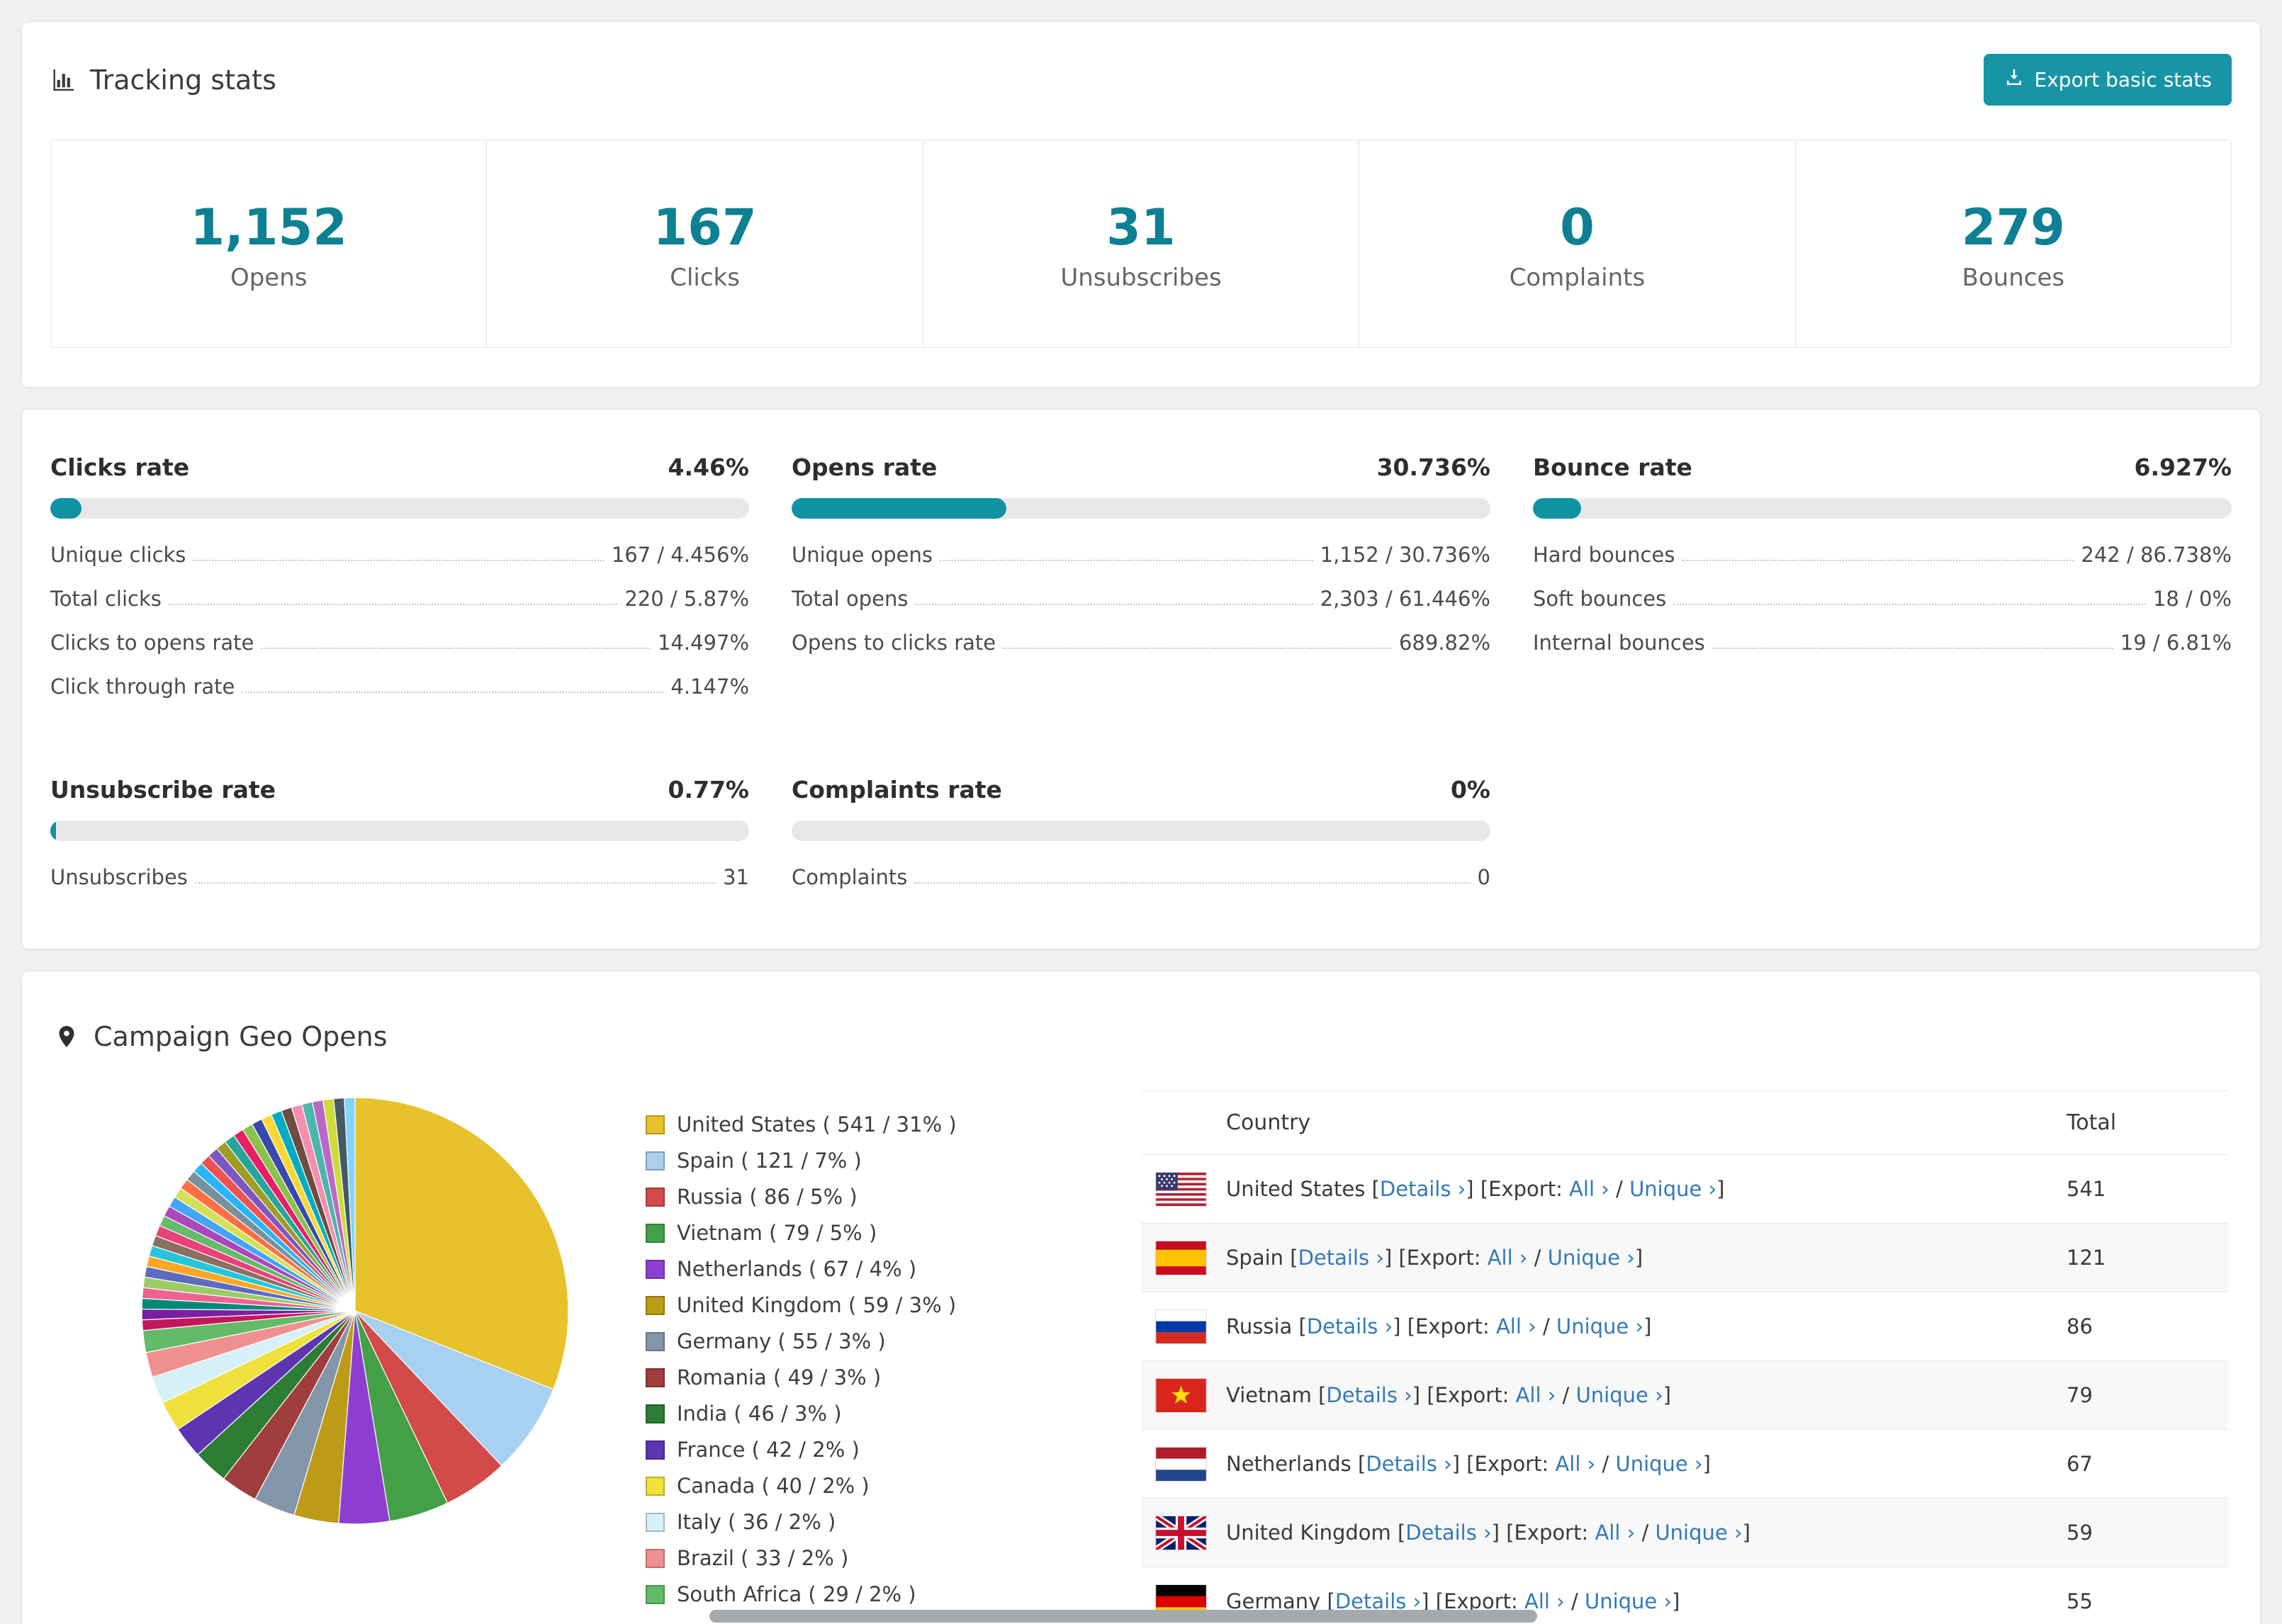  I want to click on bar-chart-icon, so click(63, 80).